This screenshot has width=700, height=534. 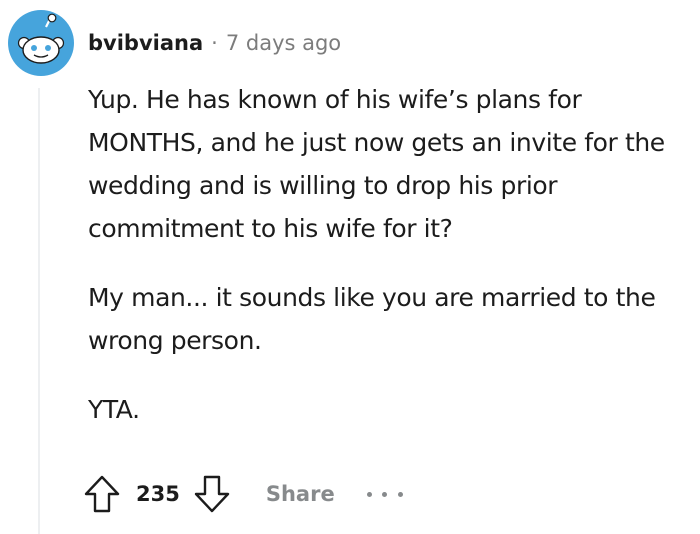 I want to click on upvote-arrow-icon, so click(x=102, y=494).